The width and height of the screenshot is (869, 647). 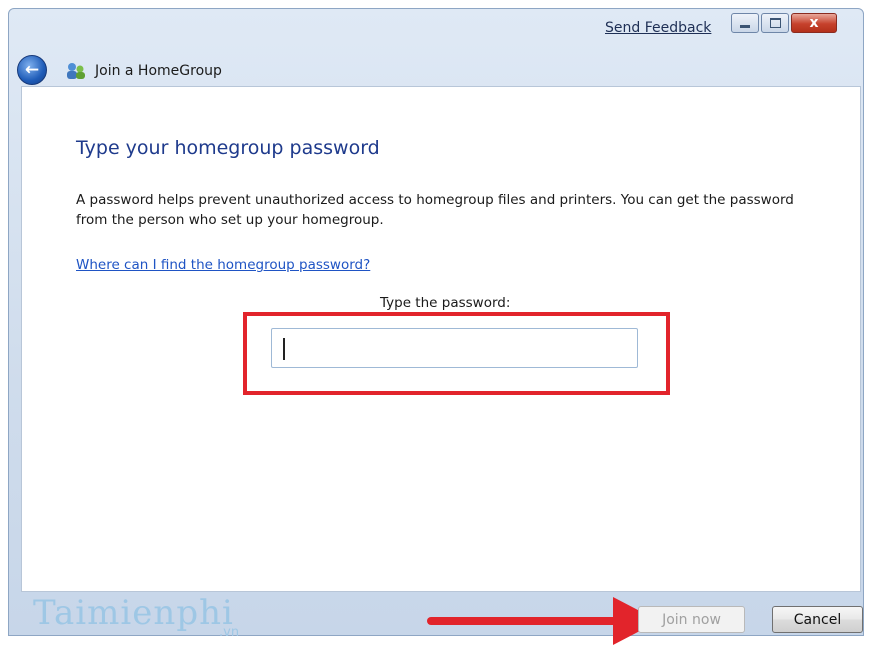 I want to click on find-password-link: Where can I find the homegroup password?, so click(x=223, y=265).